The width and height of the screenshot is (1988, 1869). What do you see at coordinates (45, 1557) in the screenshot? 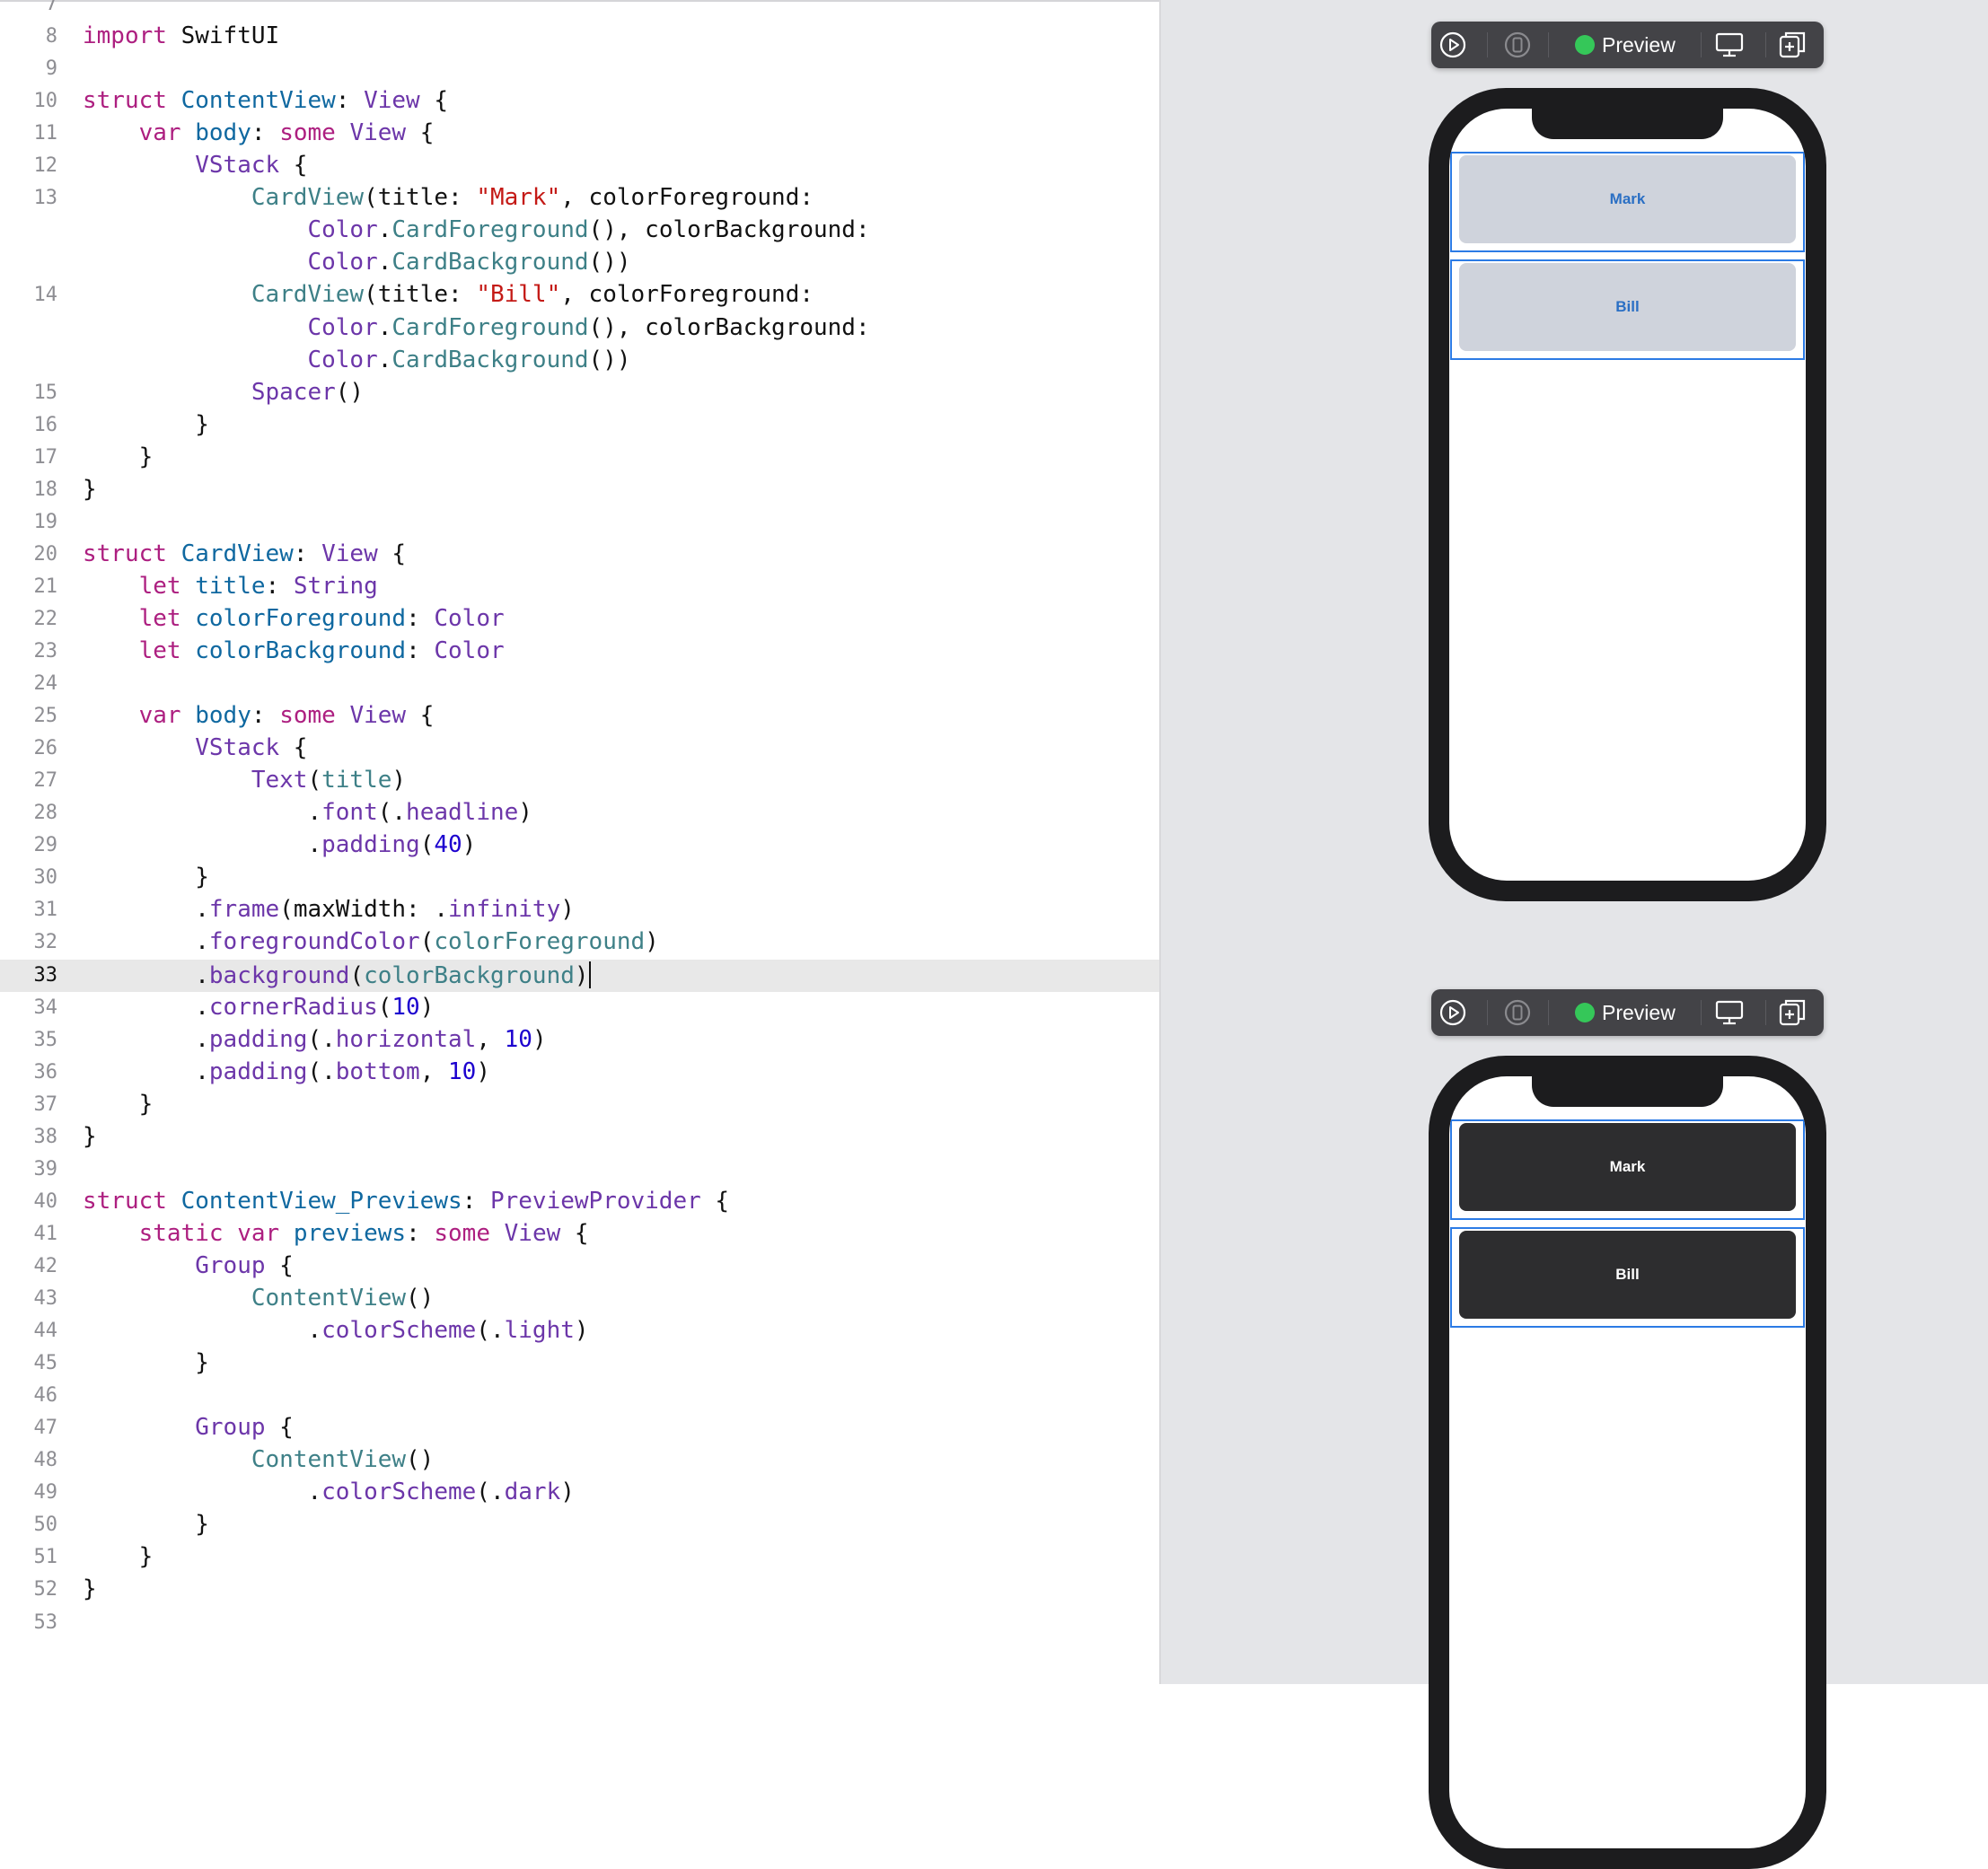
I see `line-number: 51` at bounding box center [45, 1557].